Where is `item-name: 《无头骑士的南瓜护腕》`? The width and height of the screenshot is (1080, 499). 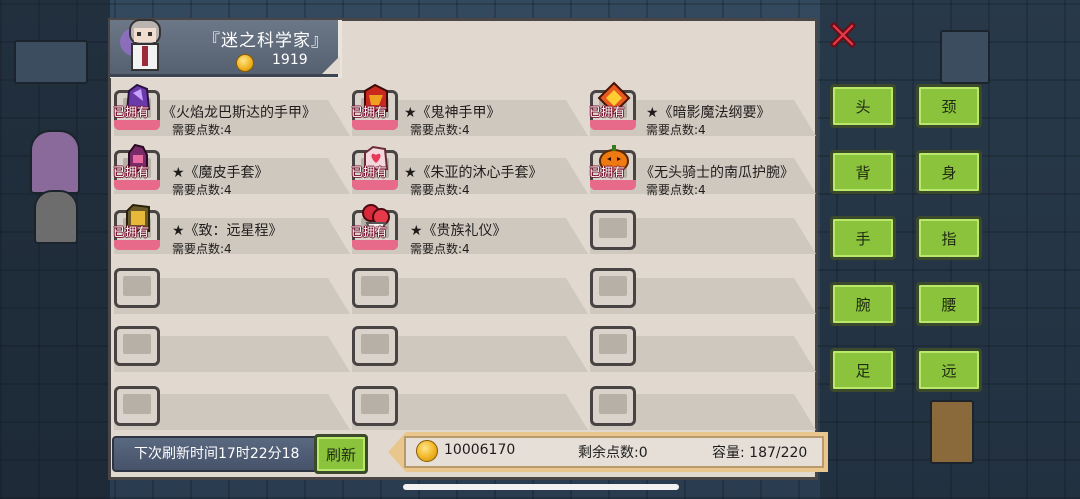
item-name: 《无头骑士的南瓜护腕》 is located at coordinates (717, 172).